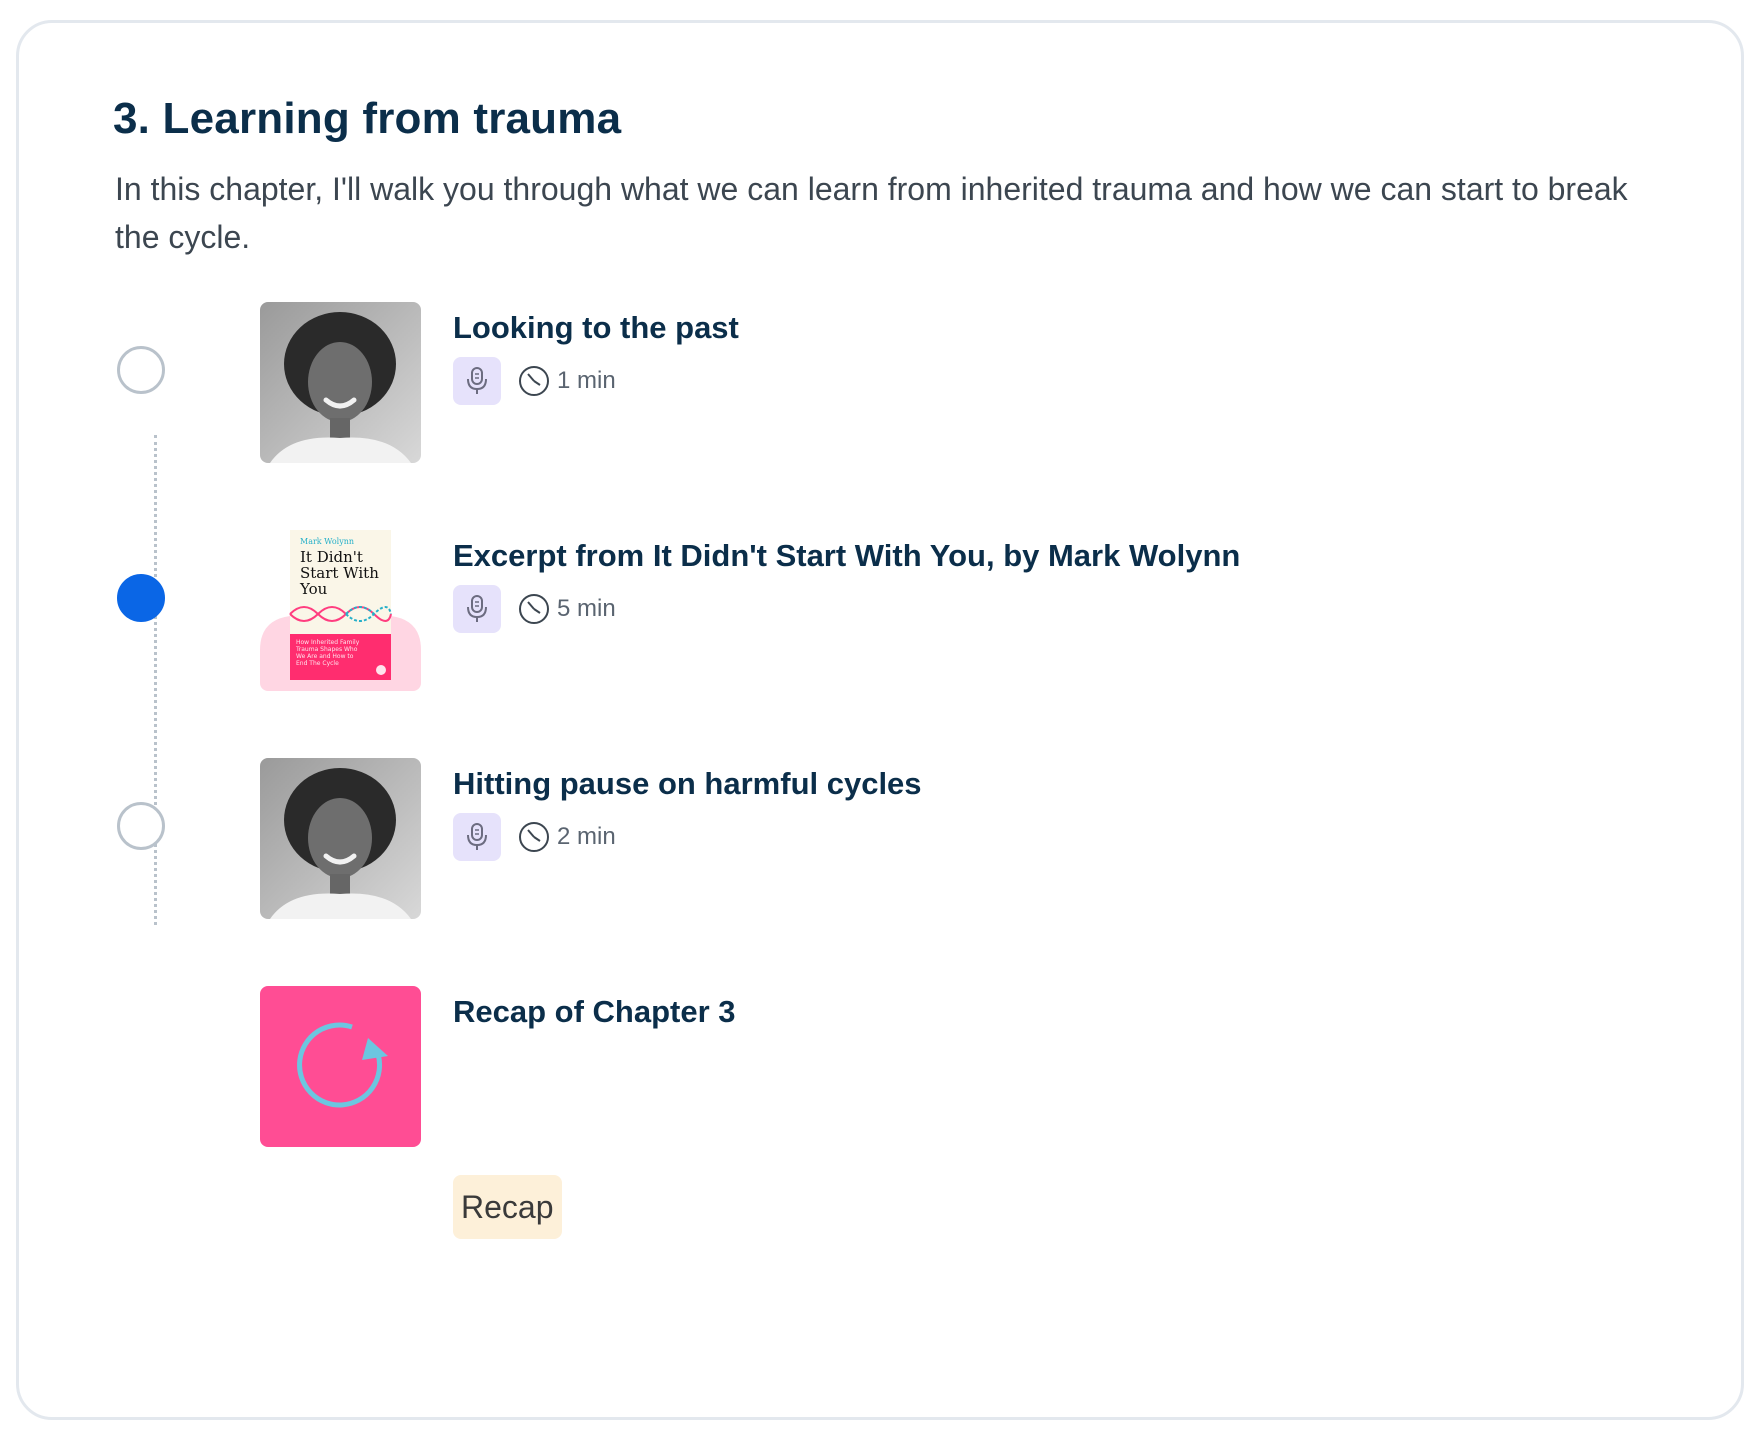  What do you see at coordinates (317, 663) in the screenshot?
I see `book-subtitle-line-4: End The Cycle` at bounding box center [317, 663].